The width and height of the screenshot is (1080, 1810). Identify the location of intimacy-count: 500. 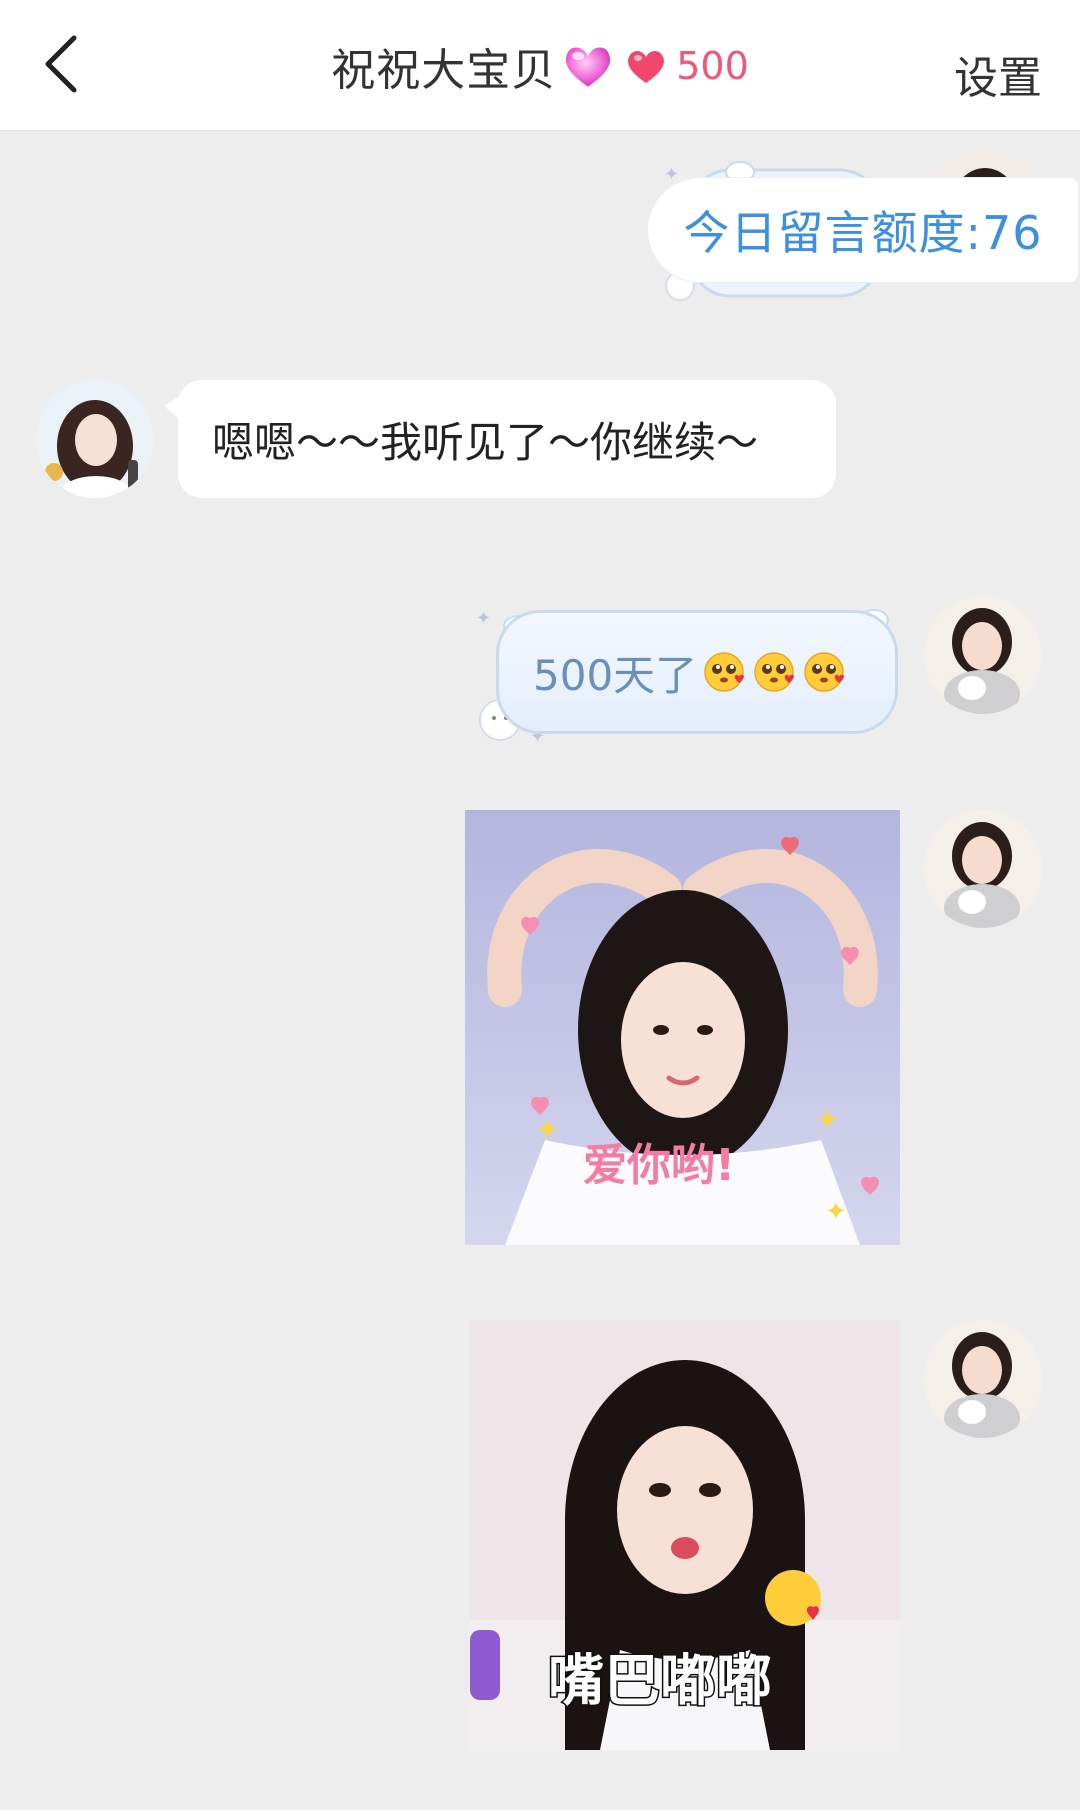
(712, 66).